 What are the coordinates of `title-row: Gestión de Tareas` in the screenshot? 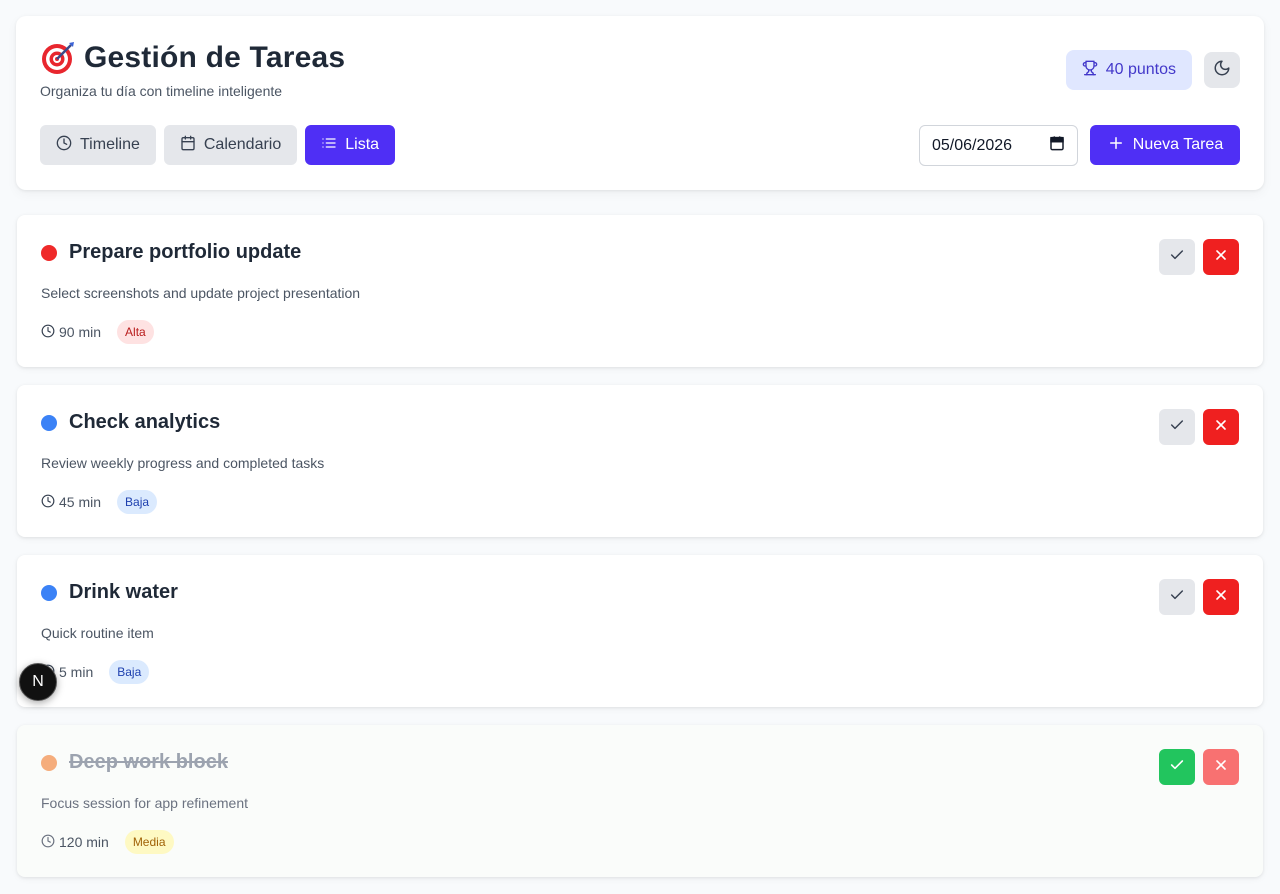 It's located at (192, 58).